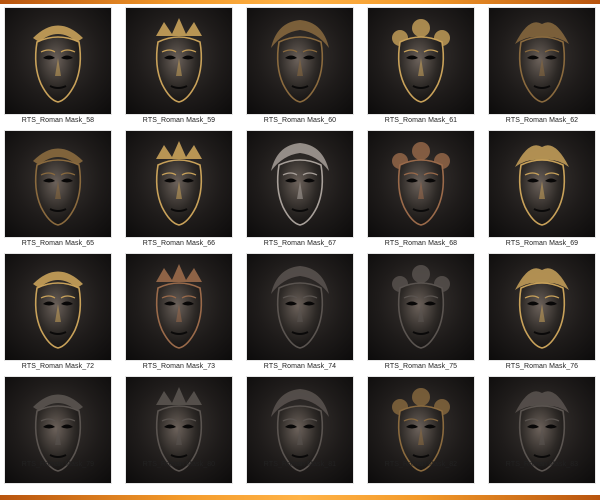 Image resolution: width=600 pixels, height=500 pixels. I want to click on thumbnail-caption: RTS_Roman Mask_58, so click(58, 120).